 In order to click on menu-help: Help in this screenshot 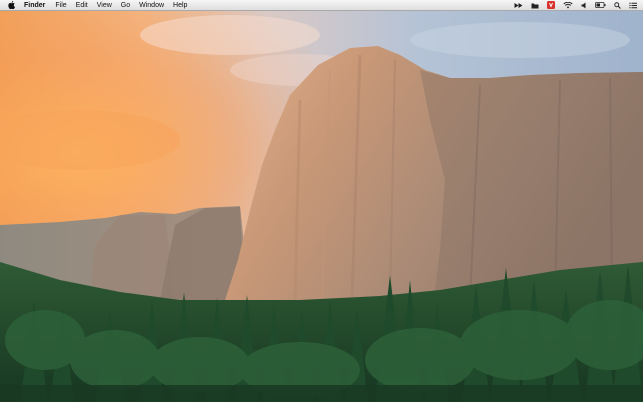, I will do `click(180, 5)`.